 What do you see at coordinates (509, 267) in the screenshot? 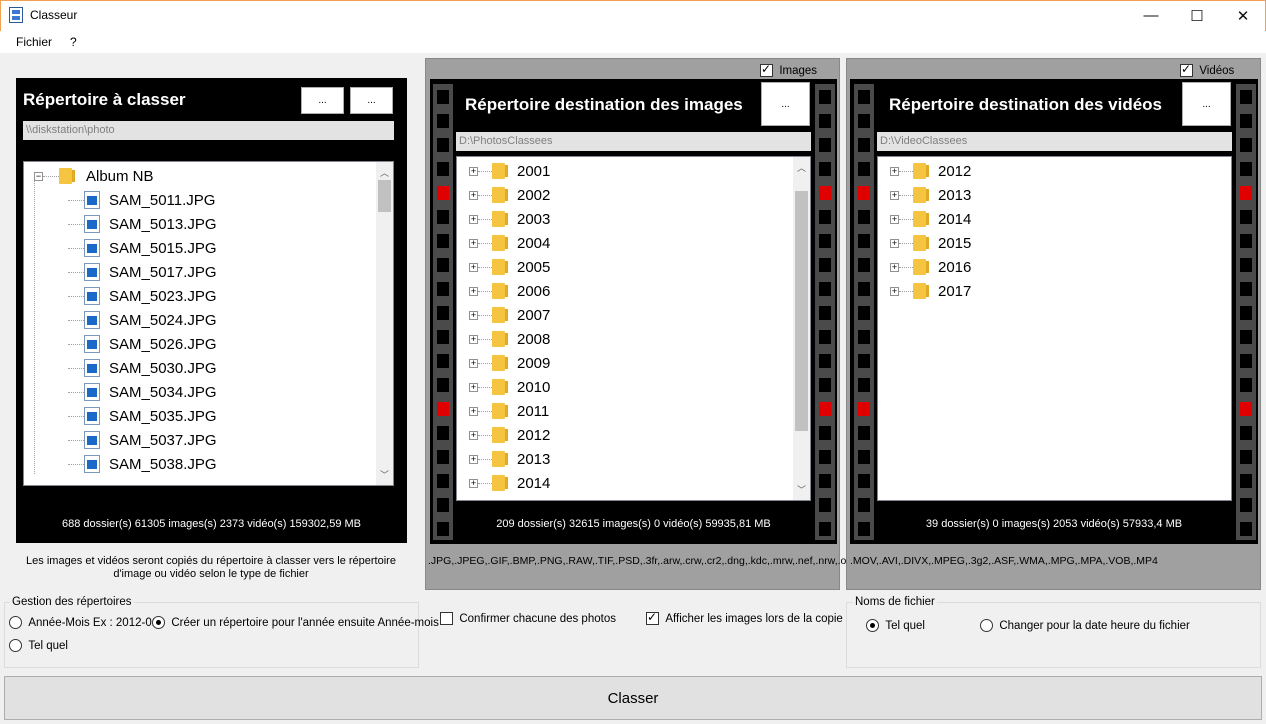
I see `tree-folder-row: +2005` at bounding box center [509, 267].